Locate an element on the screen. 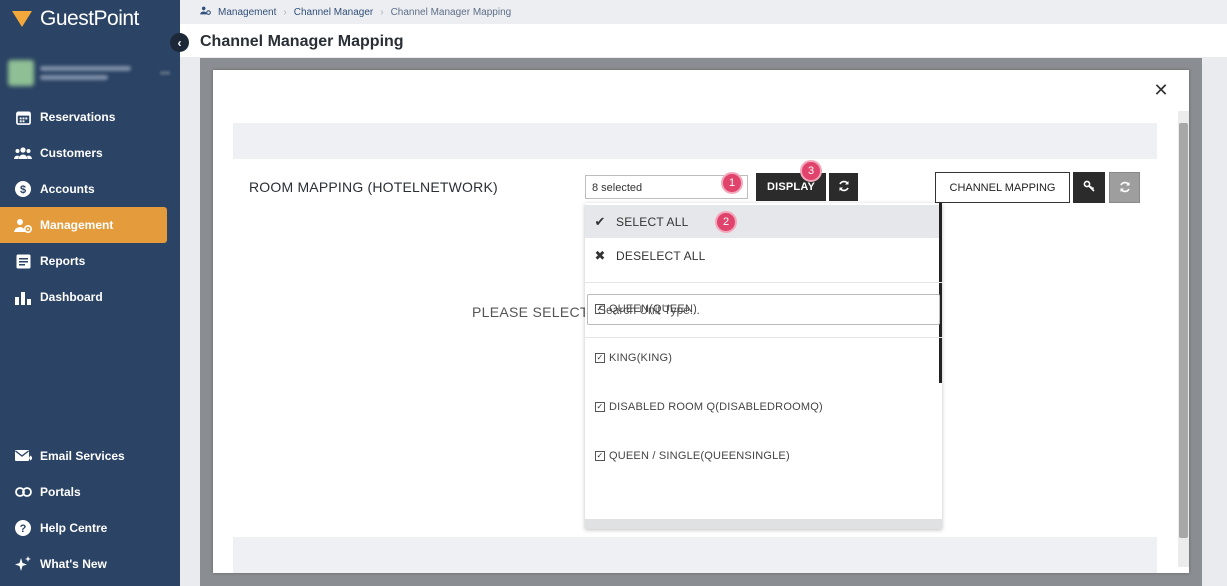  brand-name: GuestPoint is located at coordinates (89, 18).